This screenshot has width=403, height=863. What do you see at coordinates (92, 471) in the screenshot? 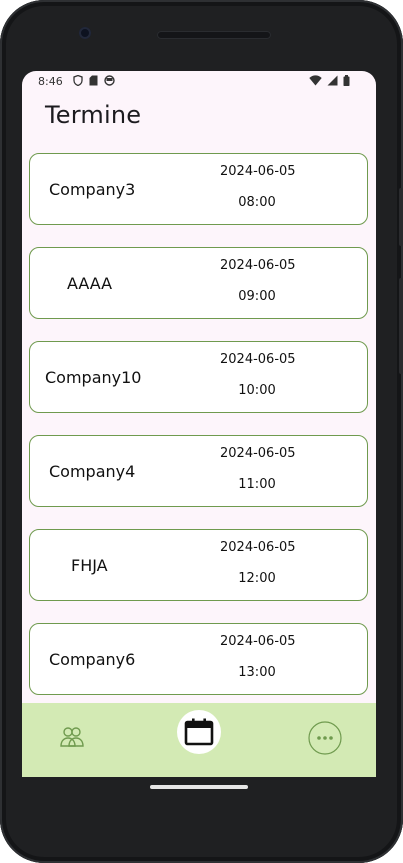
I see `appointment-company: Company4` at bounding box center [92, 471].